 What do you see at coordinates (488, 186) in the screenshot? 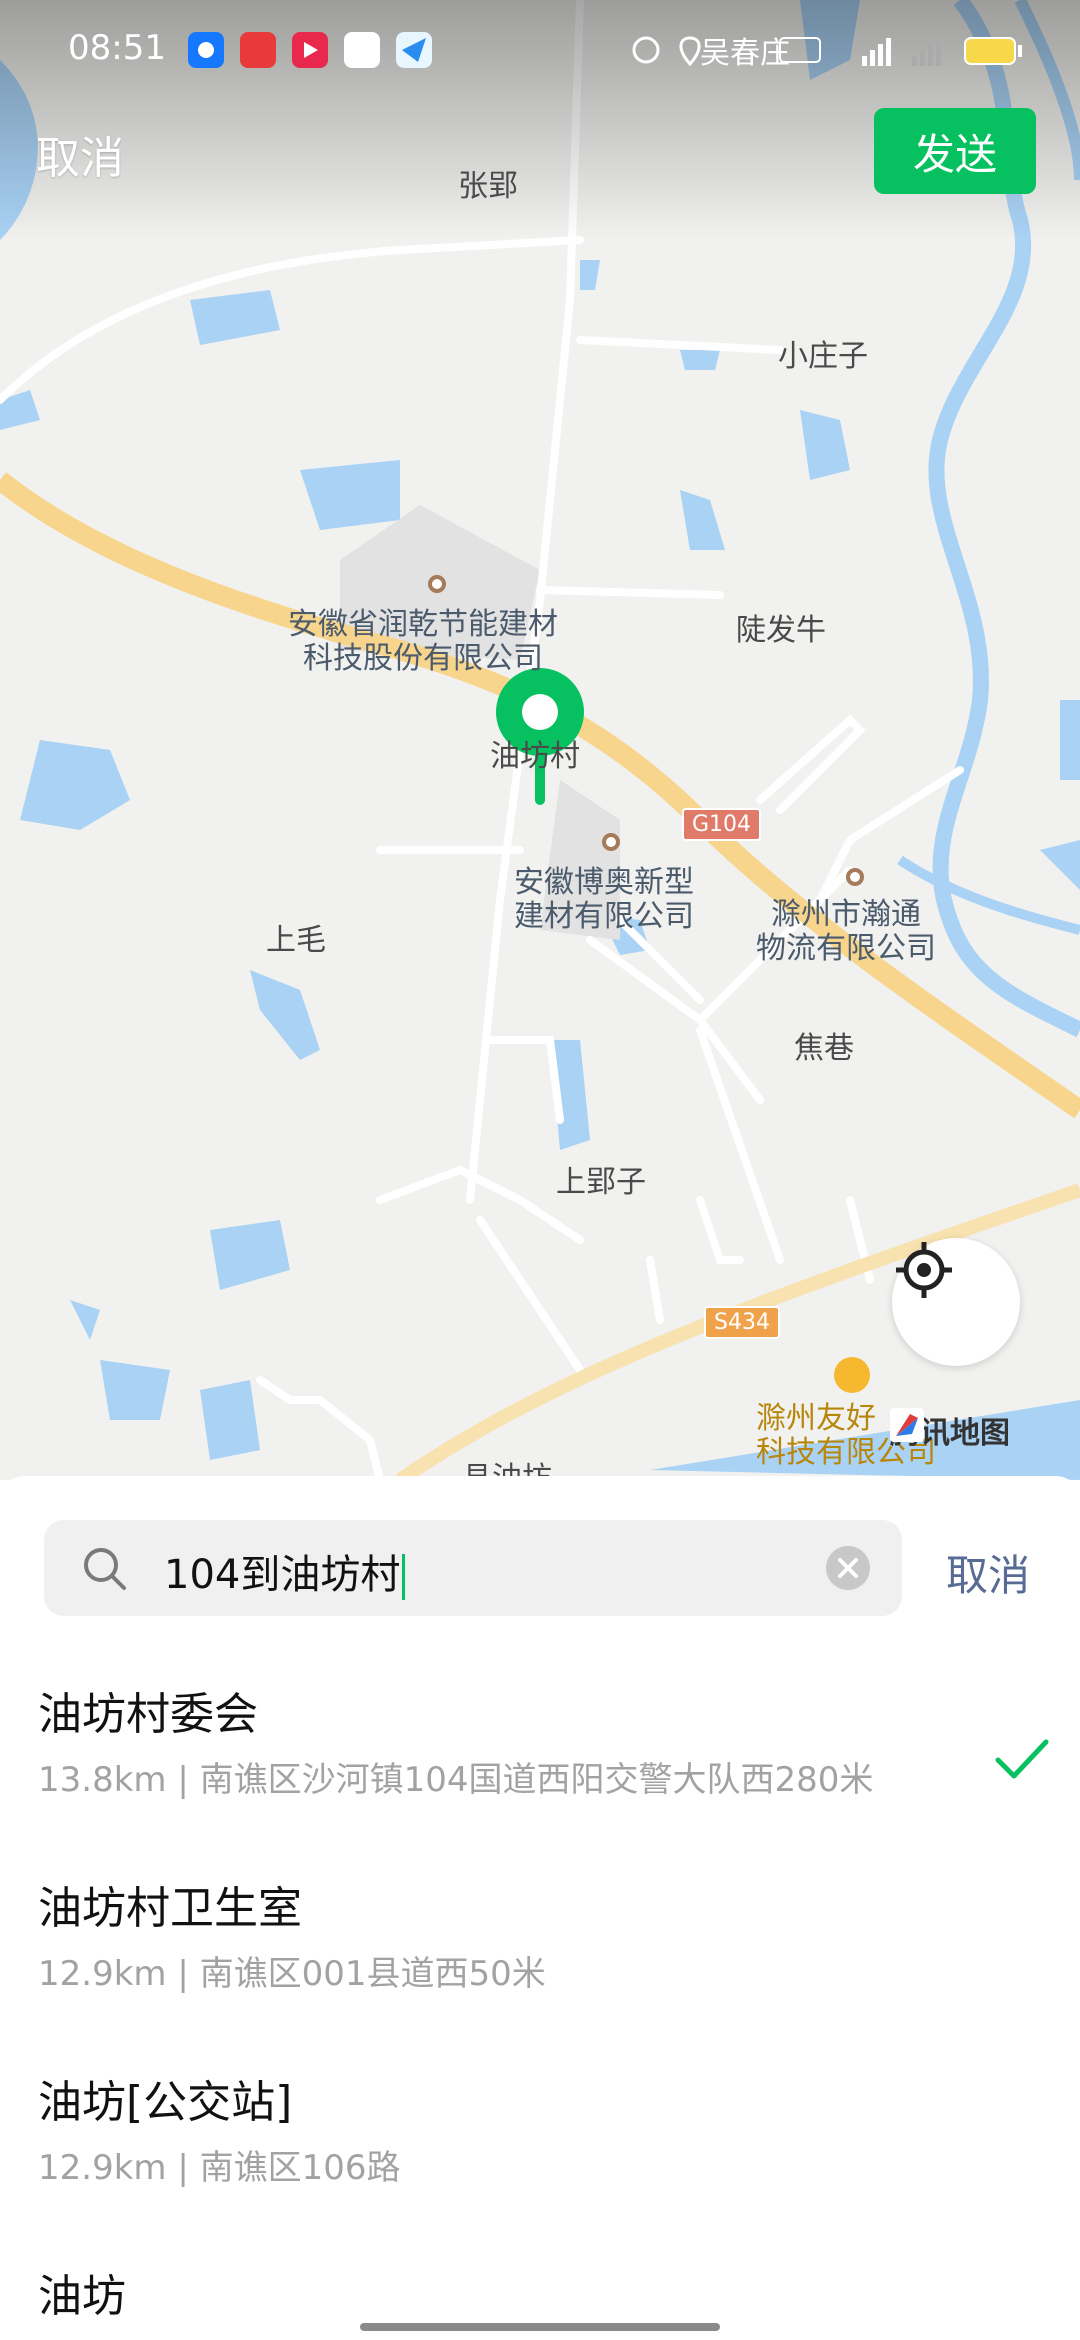
I see `map-label-zhangying: 张郢` at bounding box center [488, 186].